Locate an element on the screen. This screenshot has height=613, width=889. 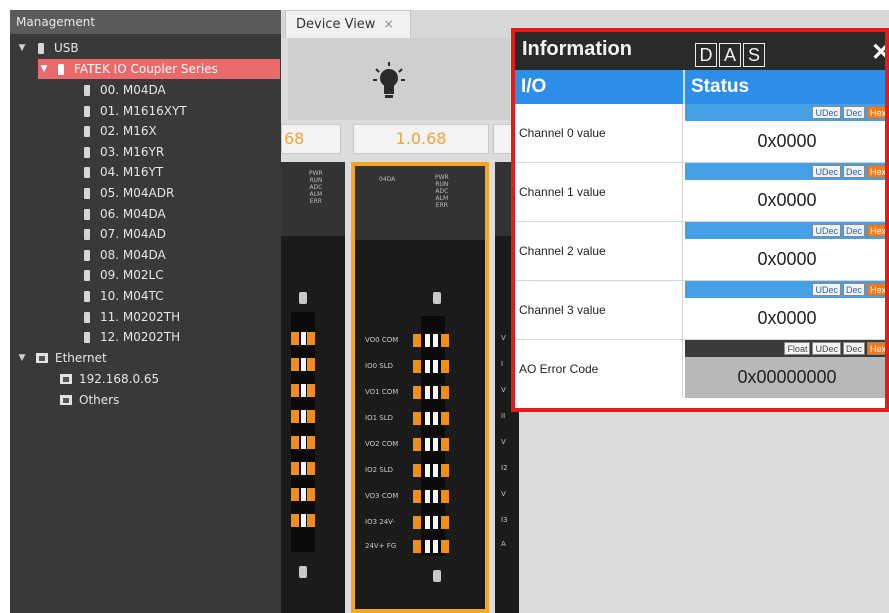
tree-item-device: 02. M16X is located at coordinates (120, 131).